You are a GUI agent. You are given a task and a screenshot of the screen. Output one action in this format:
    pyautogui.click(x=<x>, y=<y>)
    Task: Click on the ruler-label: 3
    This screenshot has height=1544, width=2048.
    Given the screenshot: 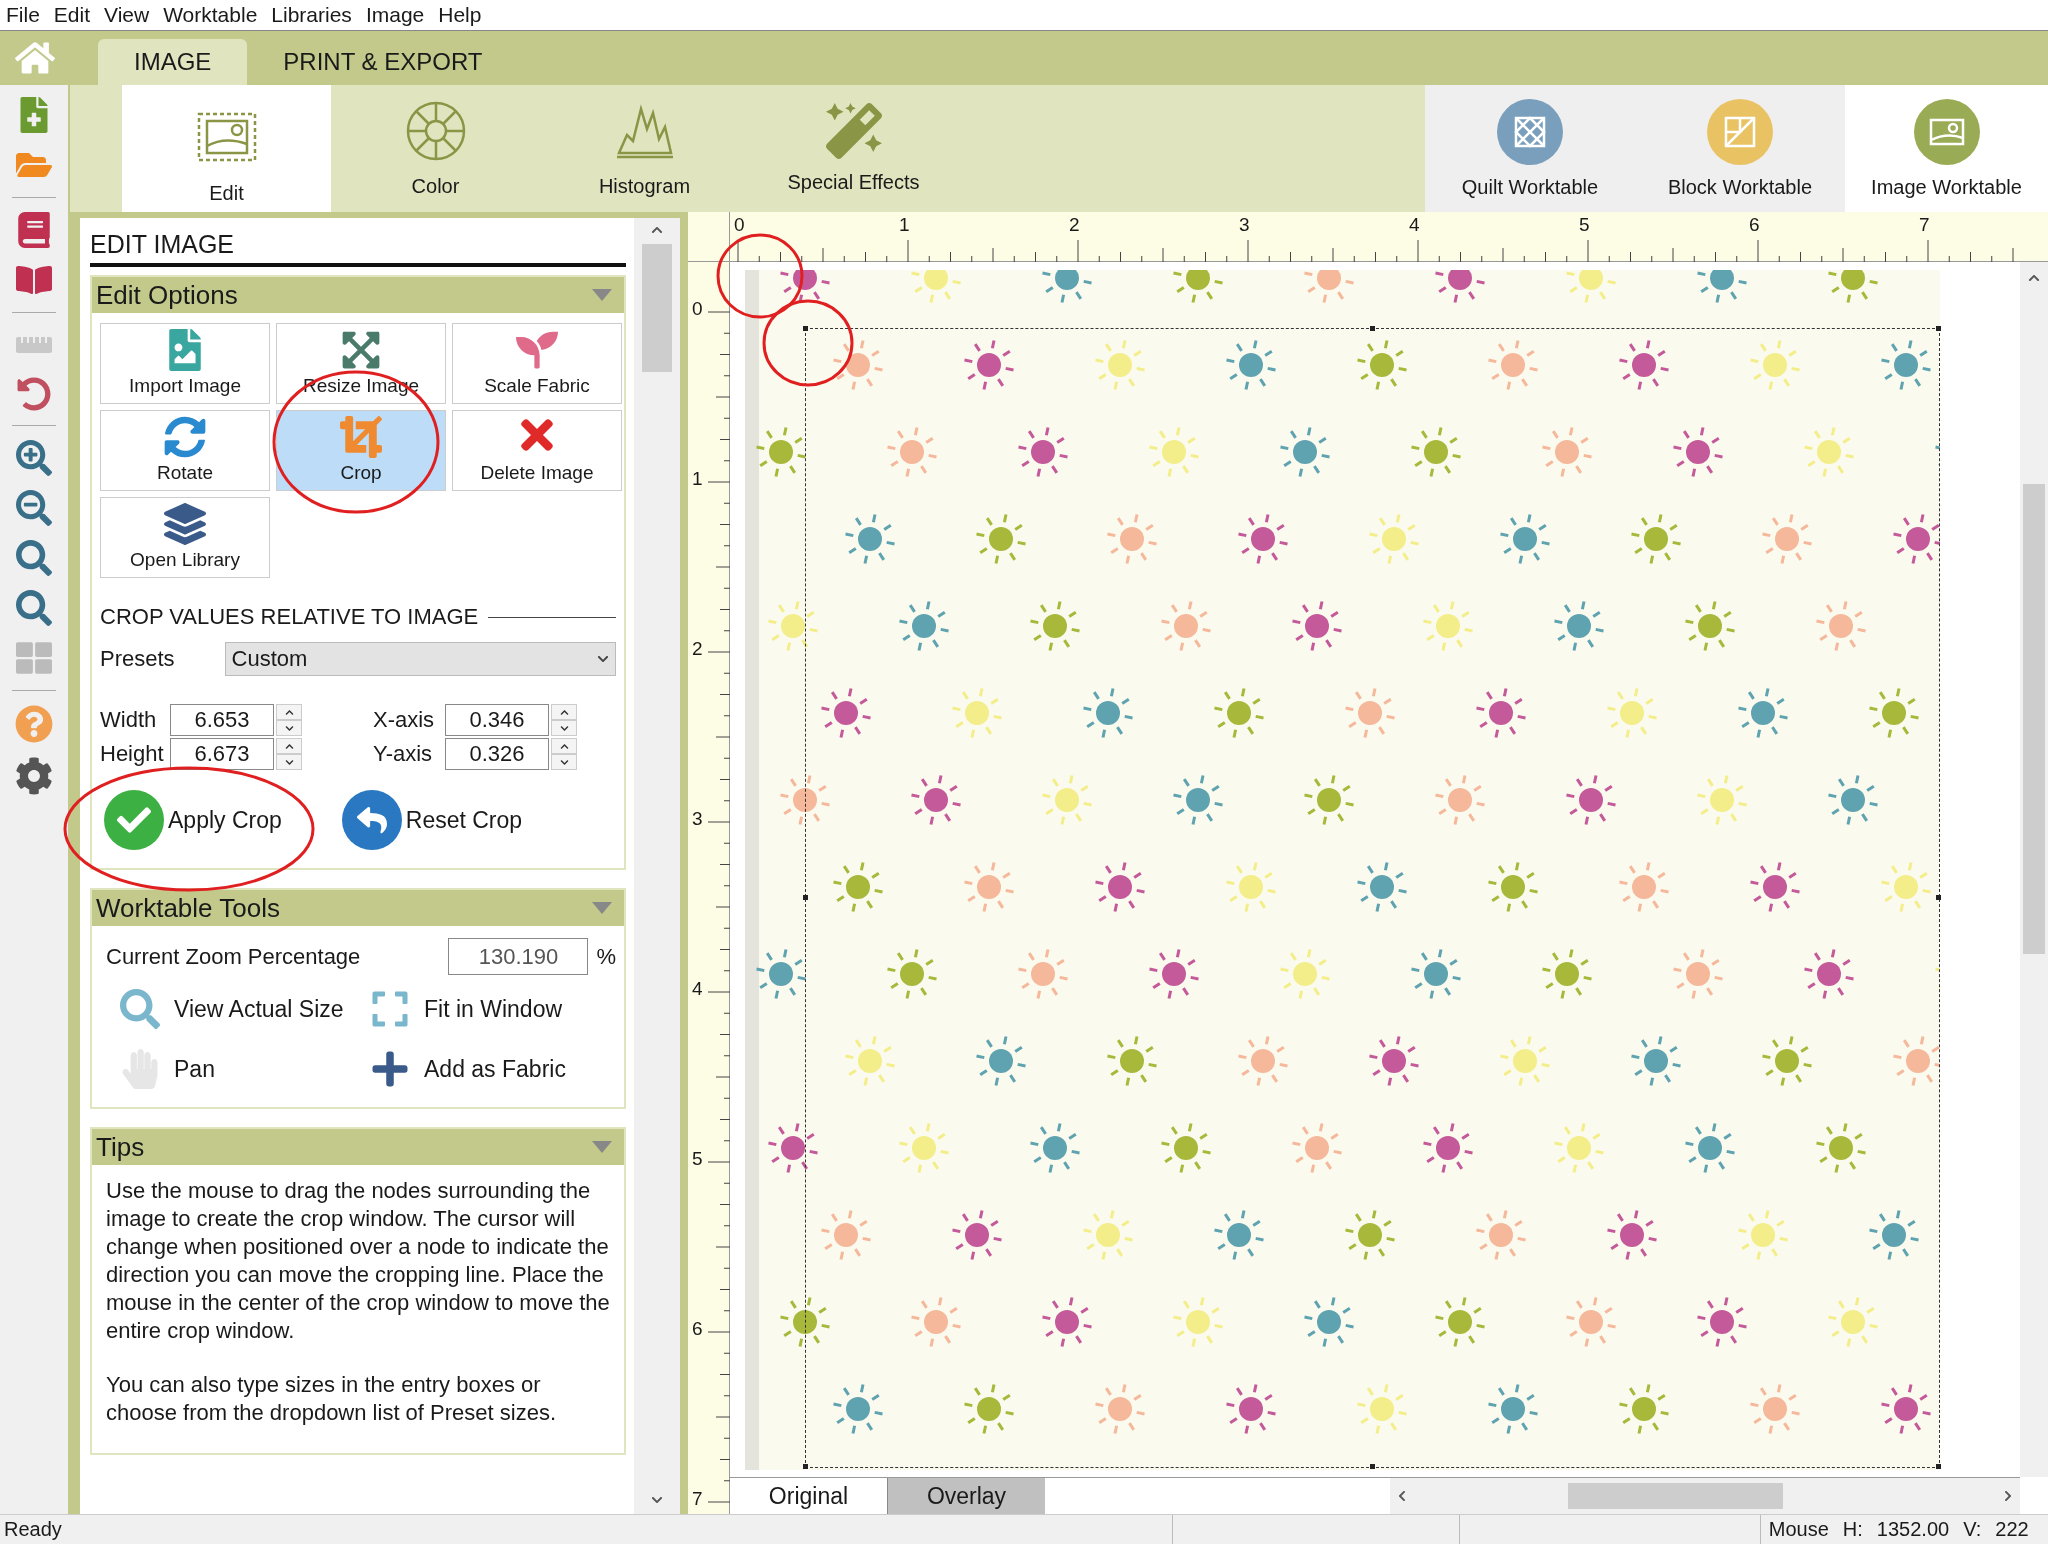 What is the action you would take?
    pyautogui.click(x=1244, y=225)
    